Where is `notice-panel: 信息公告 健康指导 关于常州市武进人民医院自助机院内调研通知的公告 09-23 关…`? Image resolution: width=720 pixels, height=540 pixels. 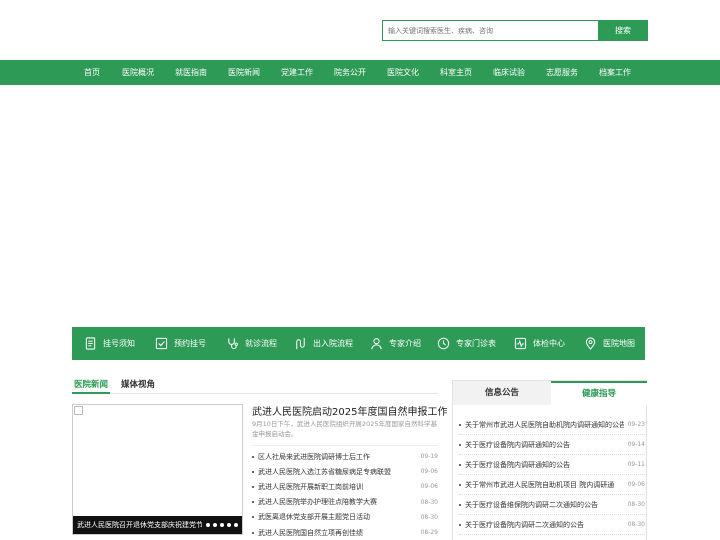
notice-panel: 信息公告 健康指导 关于常州市武进人民医院自助机院内调研通知的公告 09-23 关… is located at coordinates (549, 460).